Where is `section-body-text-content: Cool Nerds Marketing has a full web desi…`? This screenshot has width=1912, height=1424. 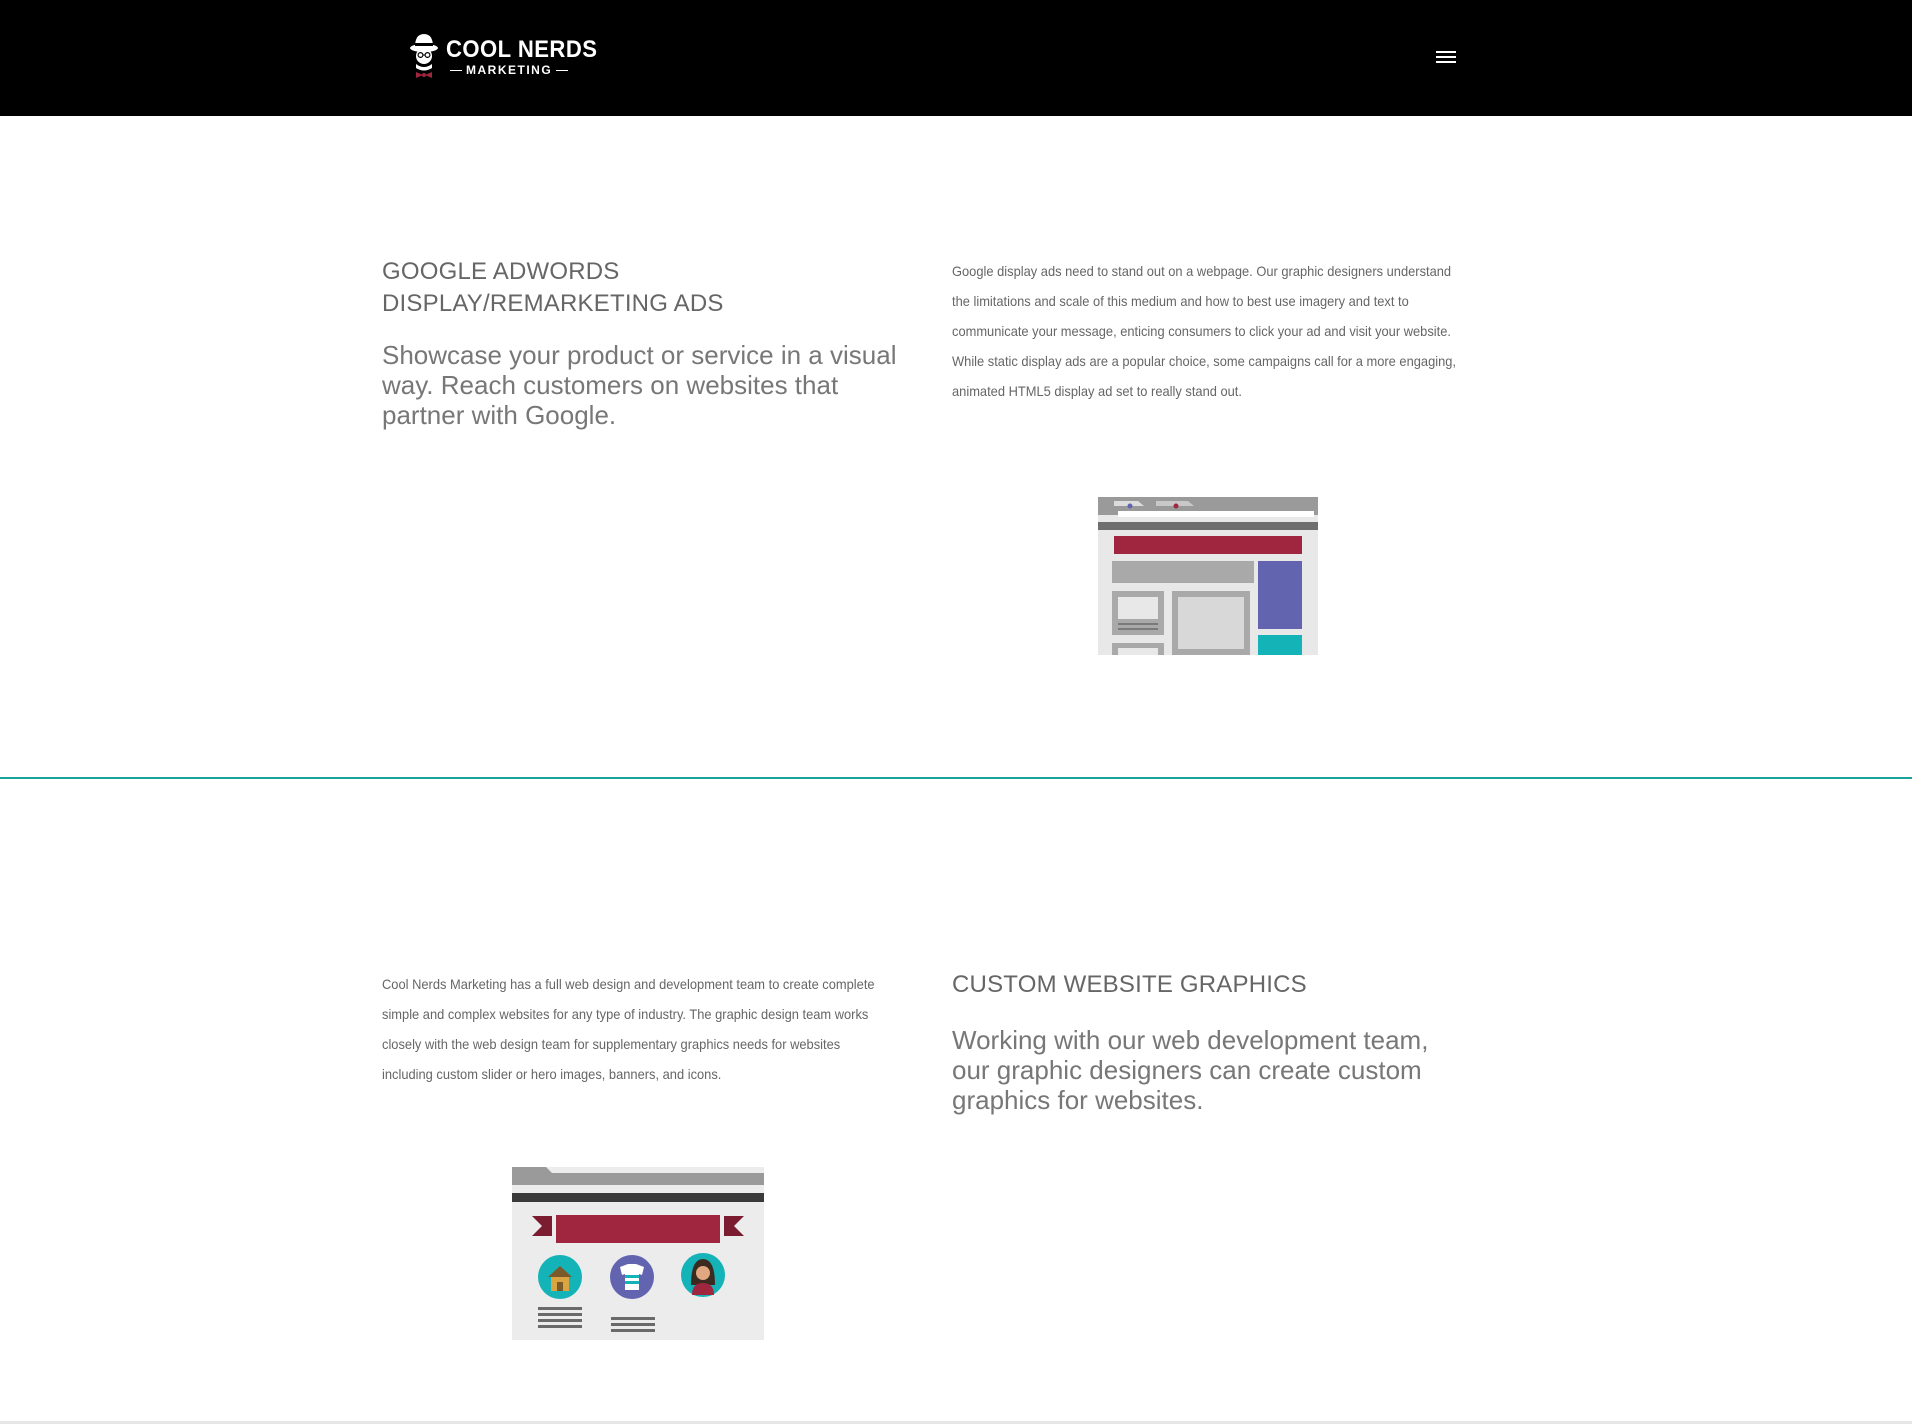
section-body-text-content: Cool Nerds Marketing has a full web desi… is located at coordinates (628, 1029).